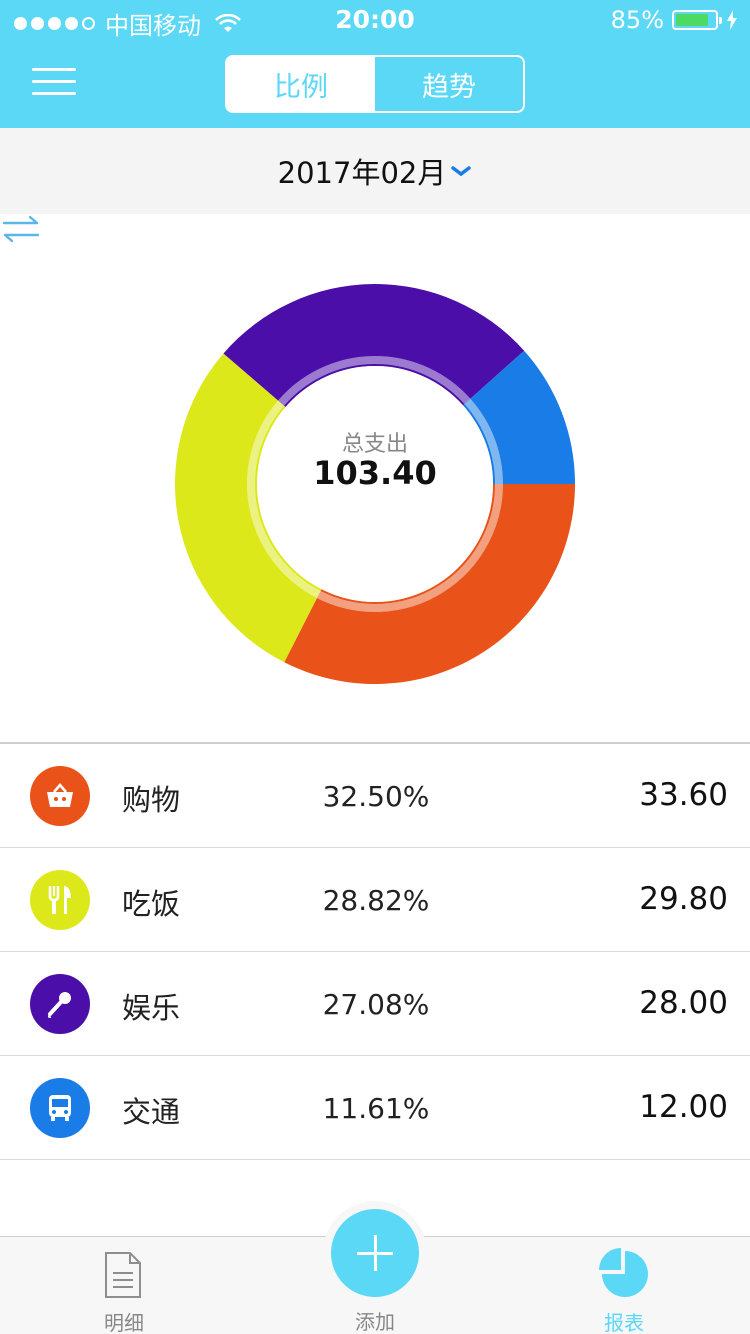 Image resolution: width=750 pixels, height=1334 pixels. Describe the element at coordinates (21, 229) in the screenshot. I see `swap-arrows-icon` at that location.